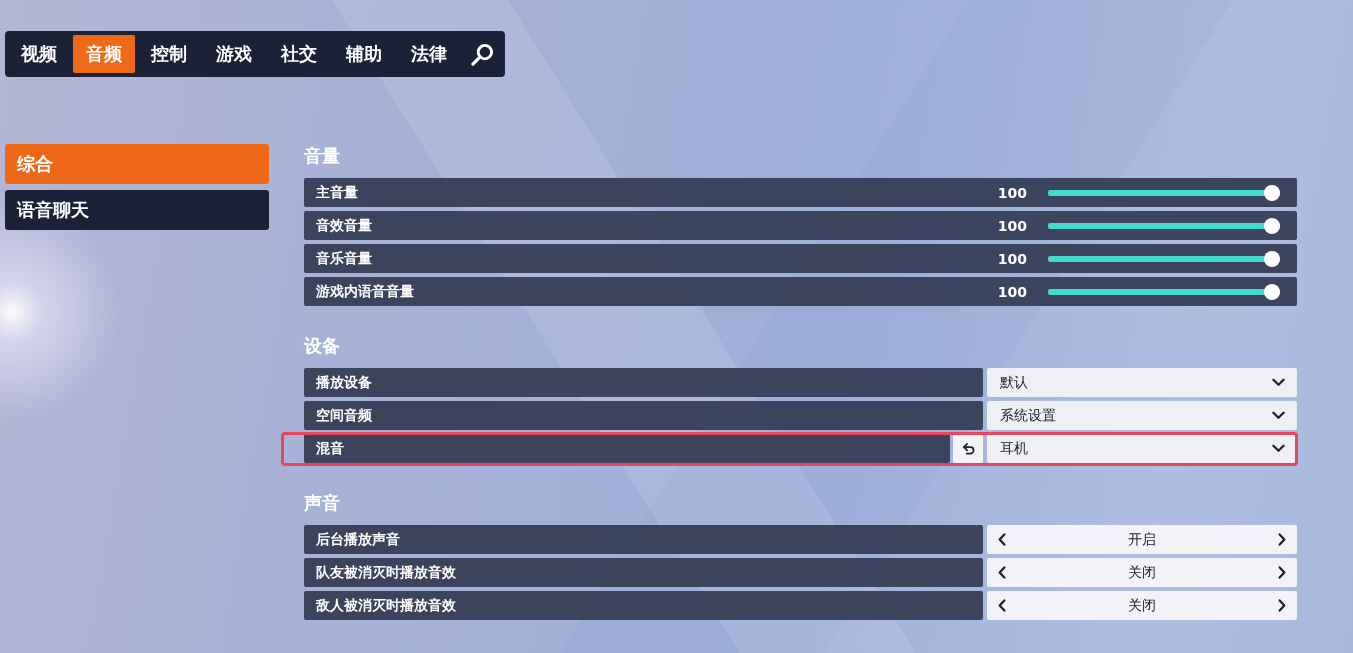  Describe the element at coordinates (358, 539) in the screenshot. I see `setting-label: 后台播放声音` at that location.